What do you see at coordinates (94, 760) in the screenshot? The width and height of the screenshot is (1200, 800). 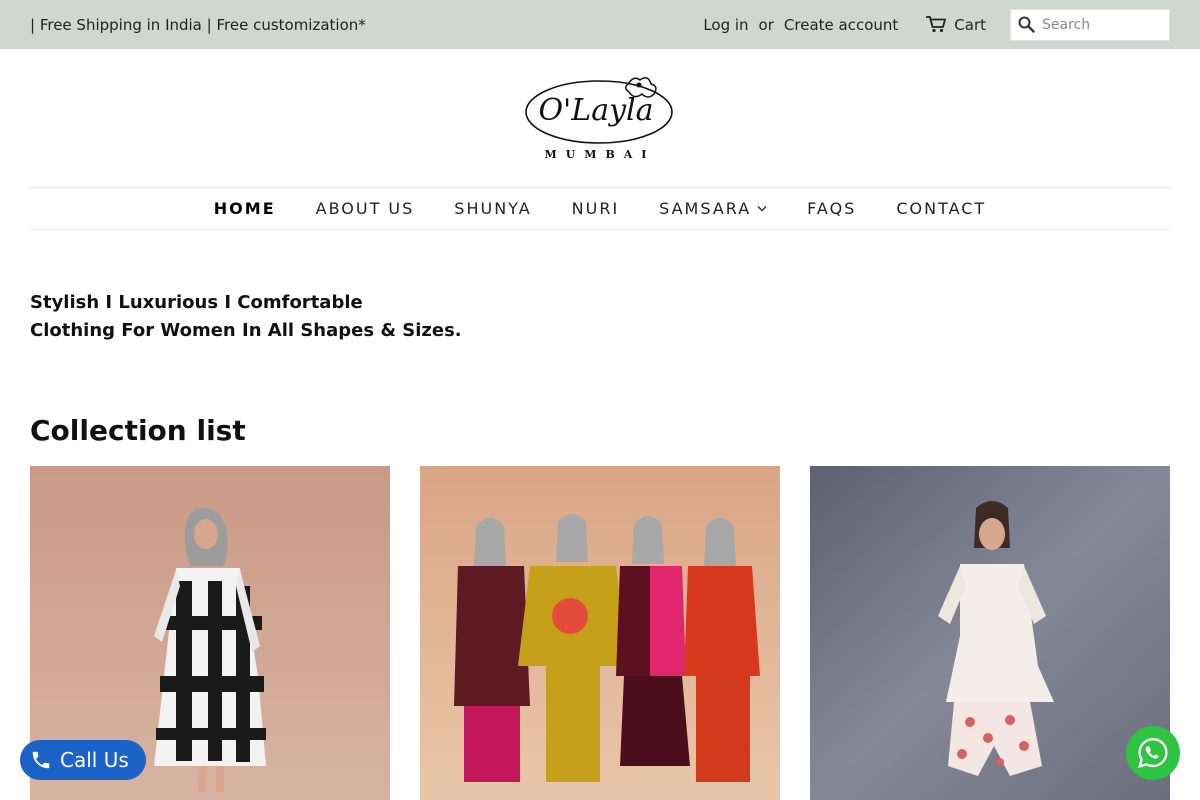 I see `call-us-label: Call Us` at bounding box center [94, 760].